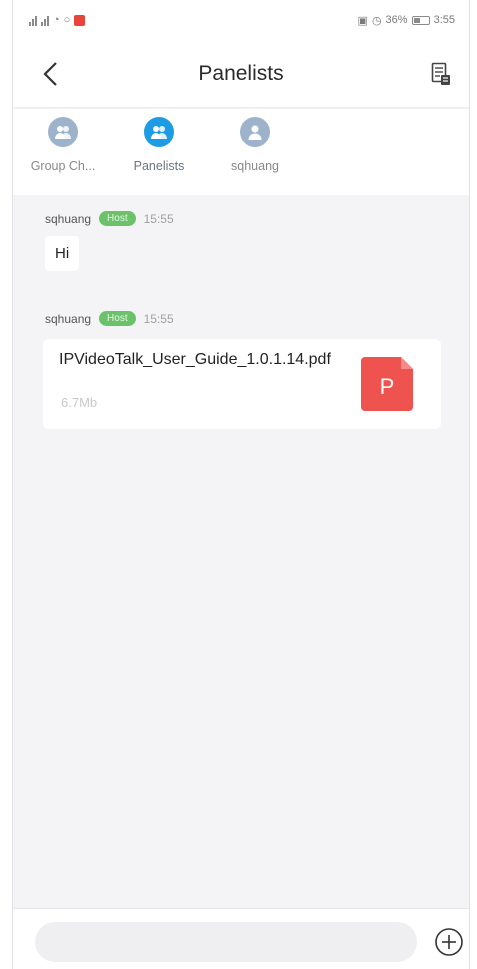  What do you see at coordinates (33, 20) in the screenshot?
I see `signal-icon` at bounding box center [33, 20].